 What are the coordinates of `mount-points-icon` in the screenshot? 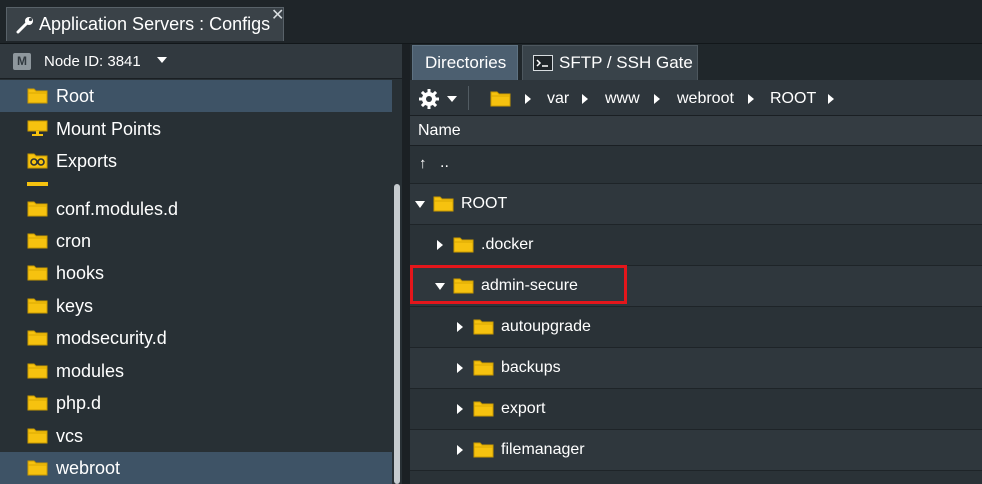 It's located at (37, 128).